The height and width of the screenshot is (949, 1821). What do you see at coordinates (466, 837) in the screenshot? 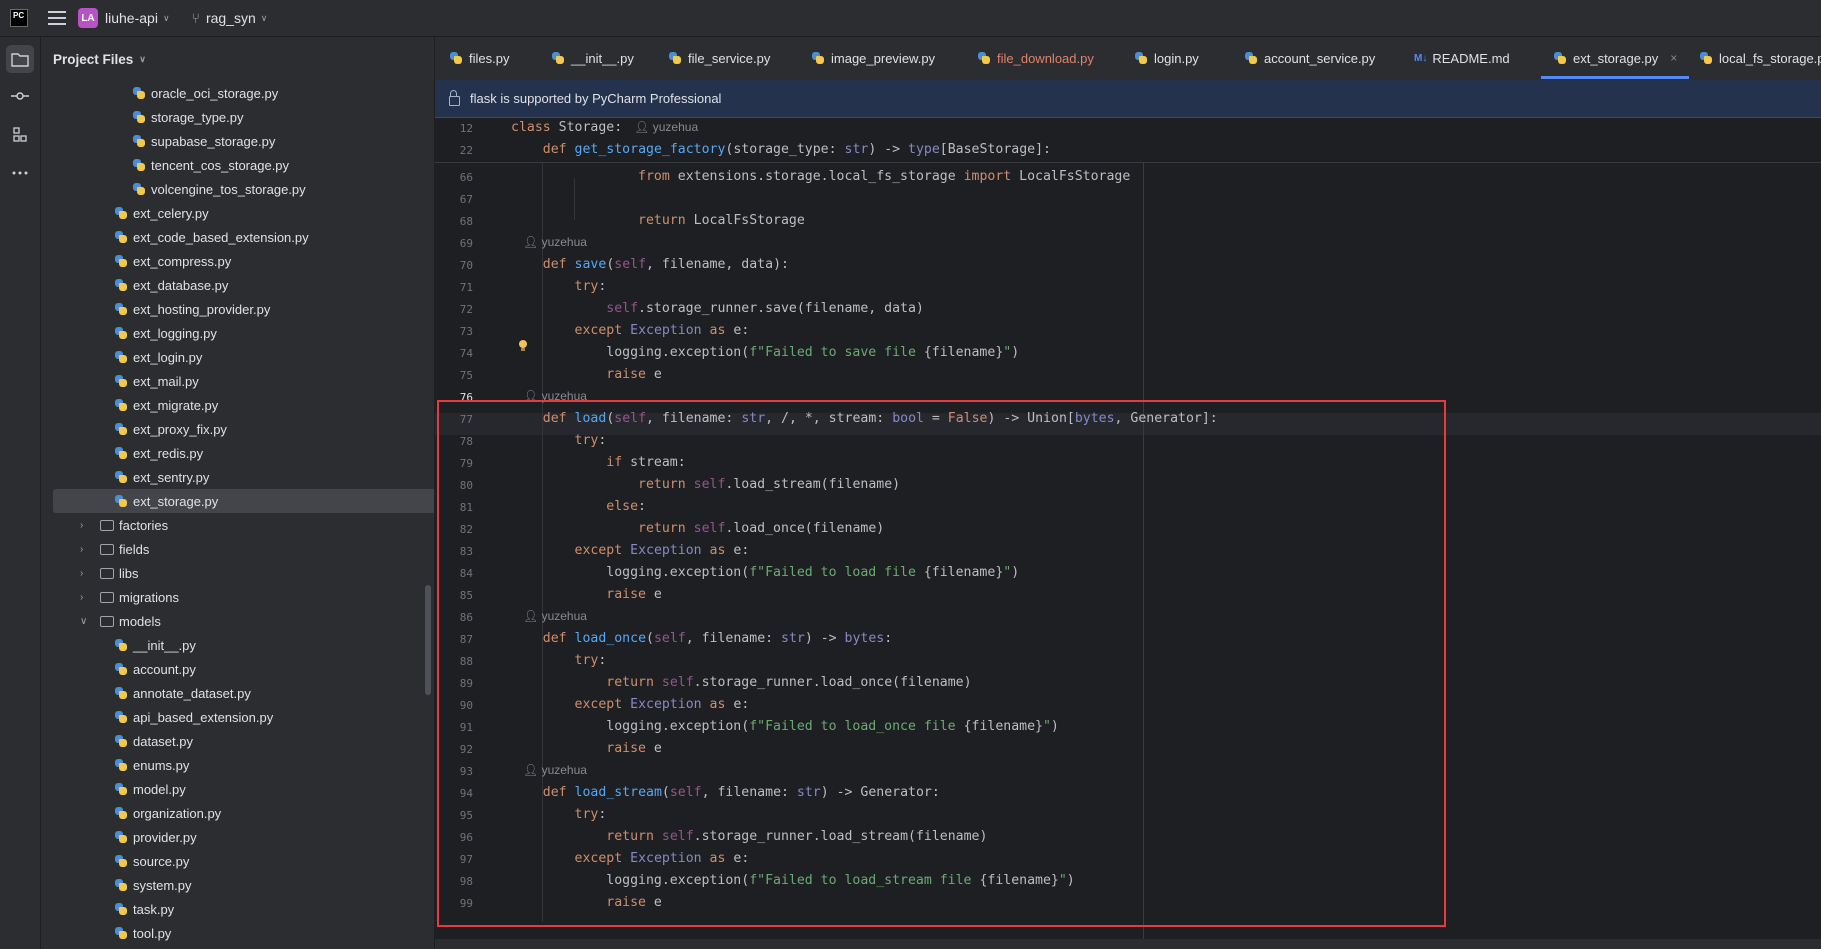
I see `line-number: 96` at bounding box center [466, 837].